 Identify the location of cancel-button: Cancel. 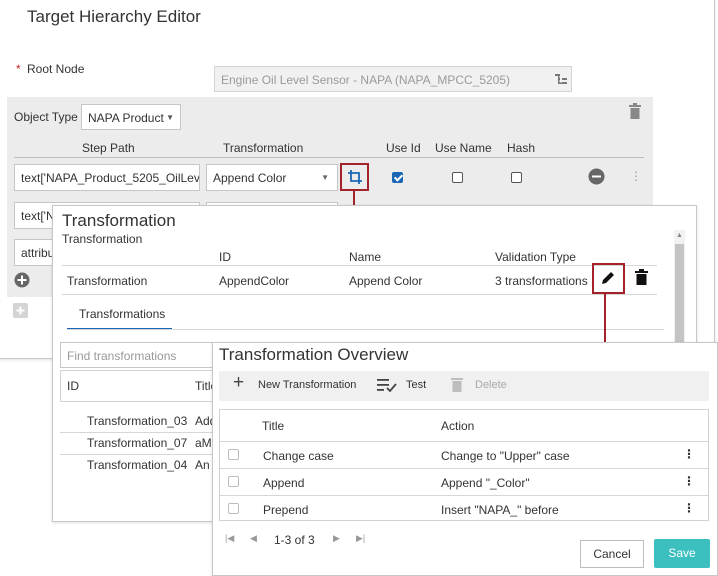
(612, 554).